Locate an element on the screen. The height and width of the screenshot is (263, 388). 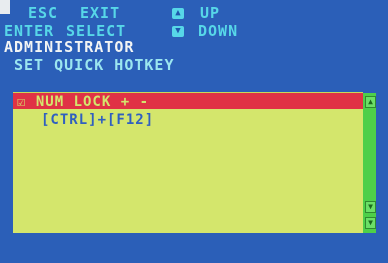
arrow-down-icon: ▼ is located at coordinates (178, 31).